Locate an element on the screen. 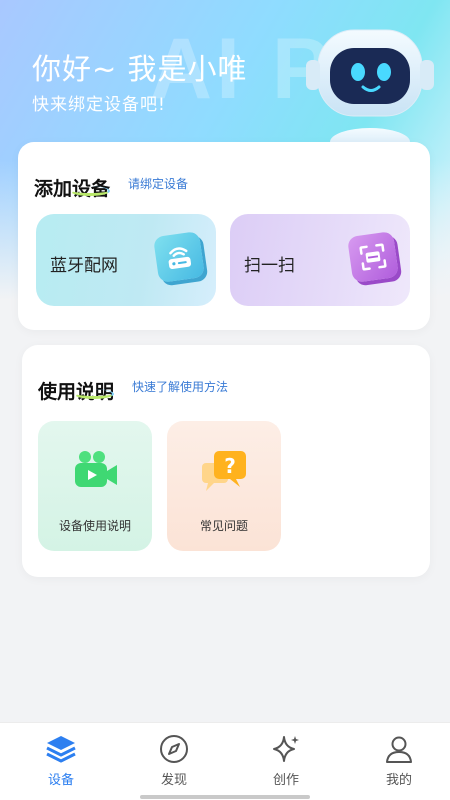 The image size is (450, 800). scan-frame-icon is located at coordinates (373, 257).